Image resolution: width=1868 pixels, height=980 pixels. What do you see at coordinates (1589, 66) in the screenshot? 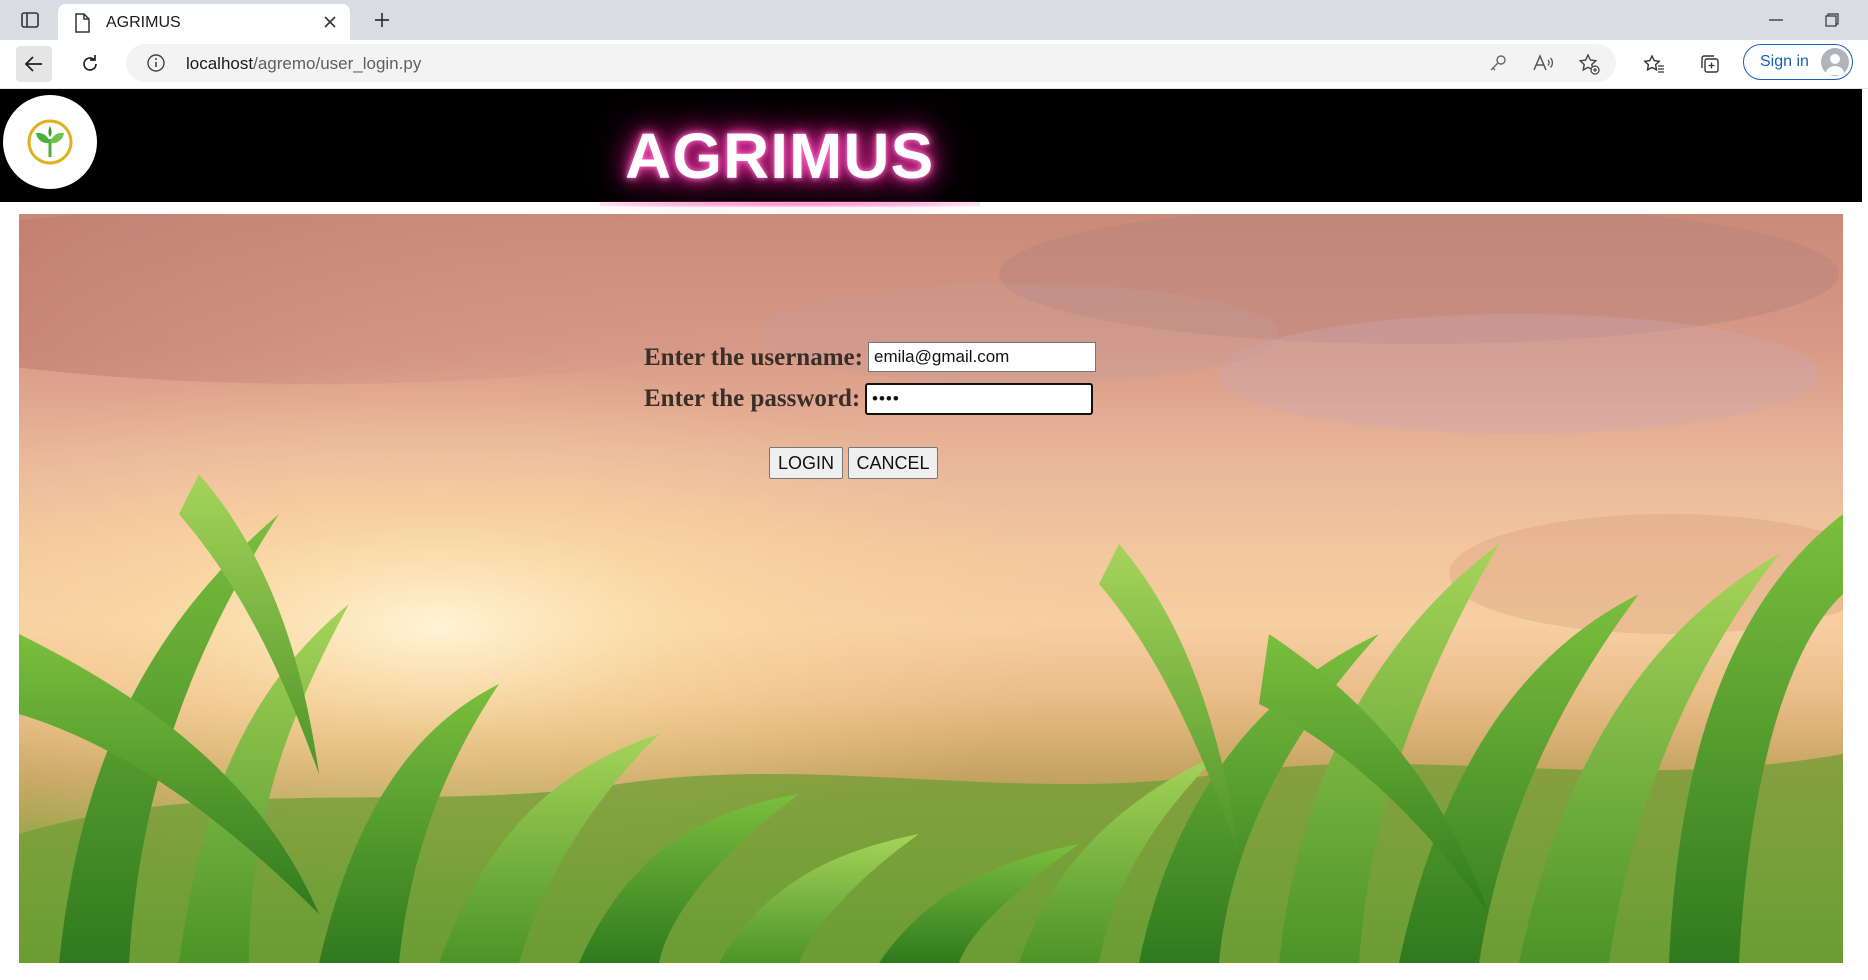
I see `add-favorite-icon` at bounding box center [1589, 66].